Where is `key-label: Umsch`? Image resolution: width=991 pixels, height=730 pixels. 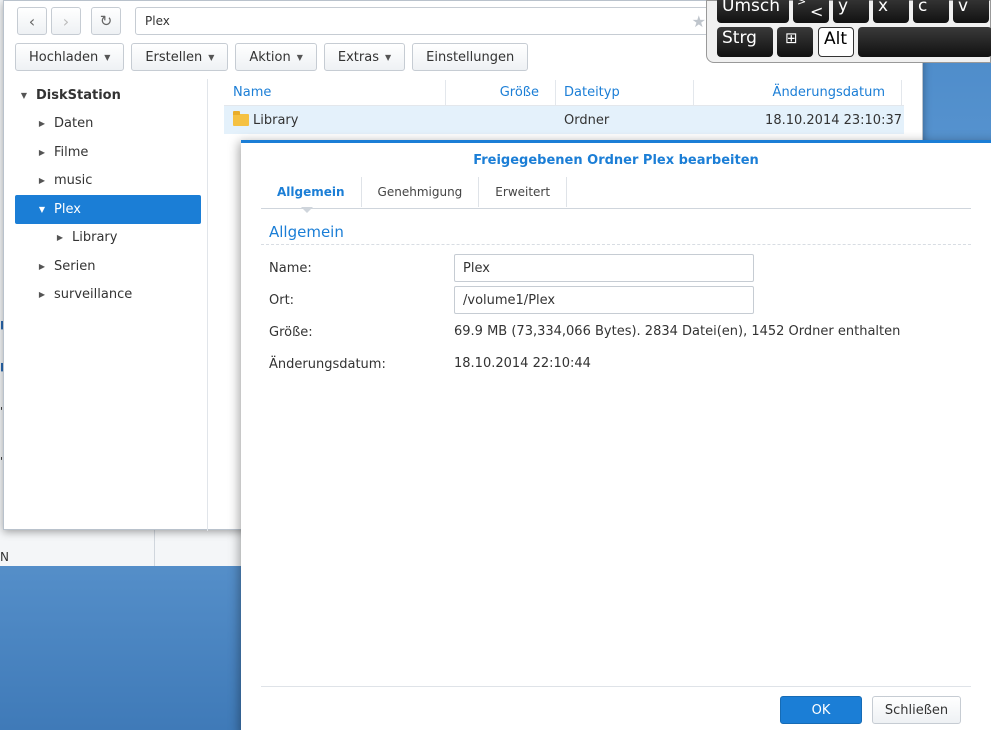
key-label: Umsch is located at coordinates (751, 8).